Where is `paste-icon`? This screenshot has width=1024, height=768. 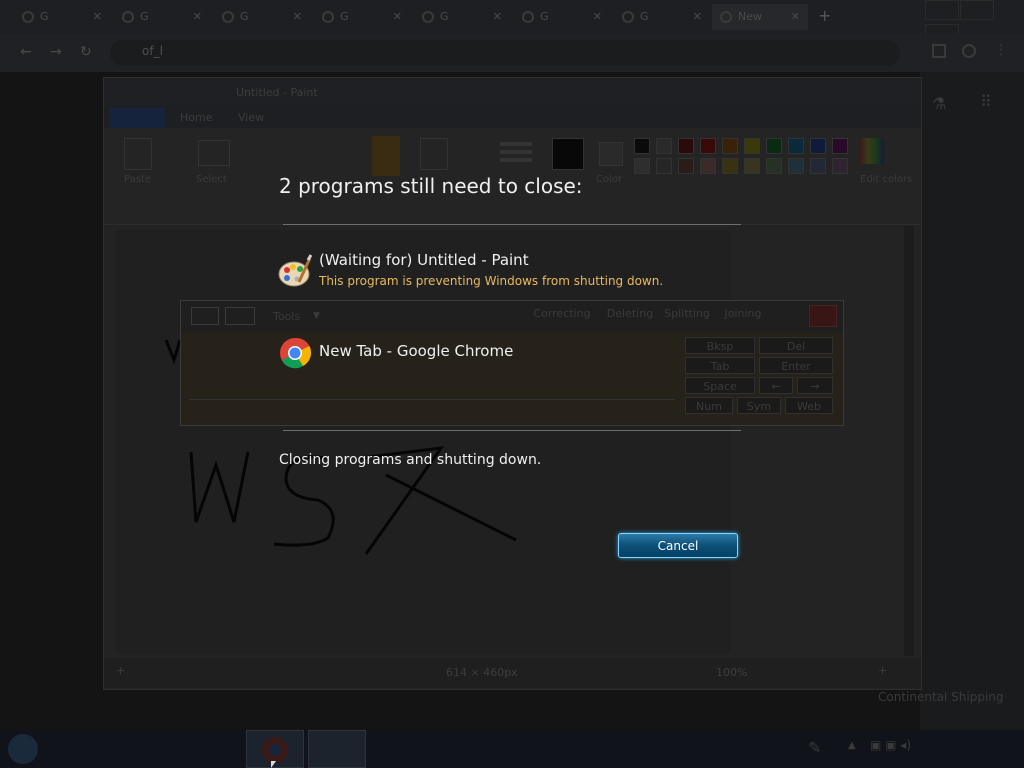 paste-icon is located at coordinates (138, 154).